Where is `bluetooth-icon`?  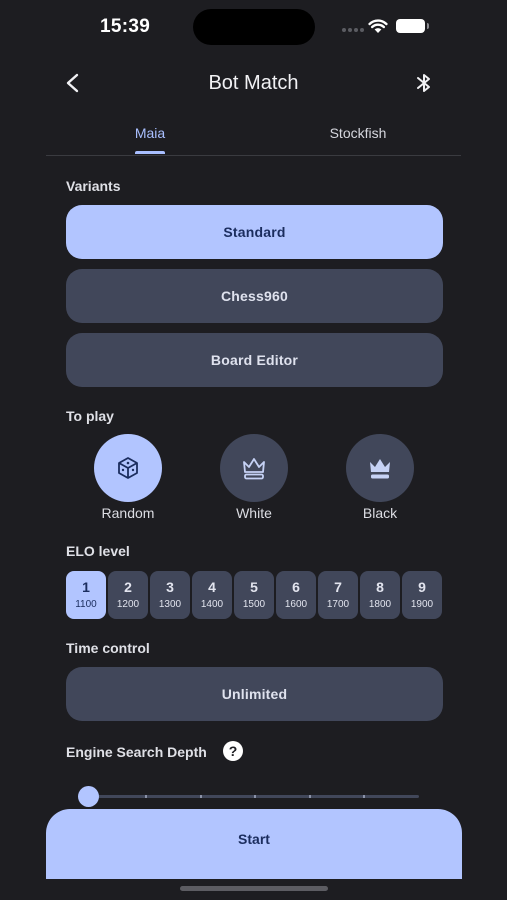
bluetooth-icon is located at coordinates (424, 83).